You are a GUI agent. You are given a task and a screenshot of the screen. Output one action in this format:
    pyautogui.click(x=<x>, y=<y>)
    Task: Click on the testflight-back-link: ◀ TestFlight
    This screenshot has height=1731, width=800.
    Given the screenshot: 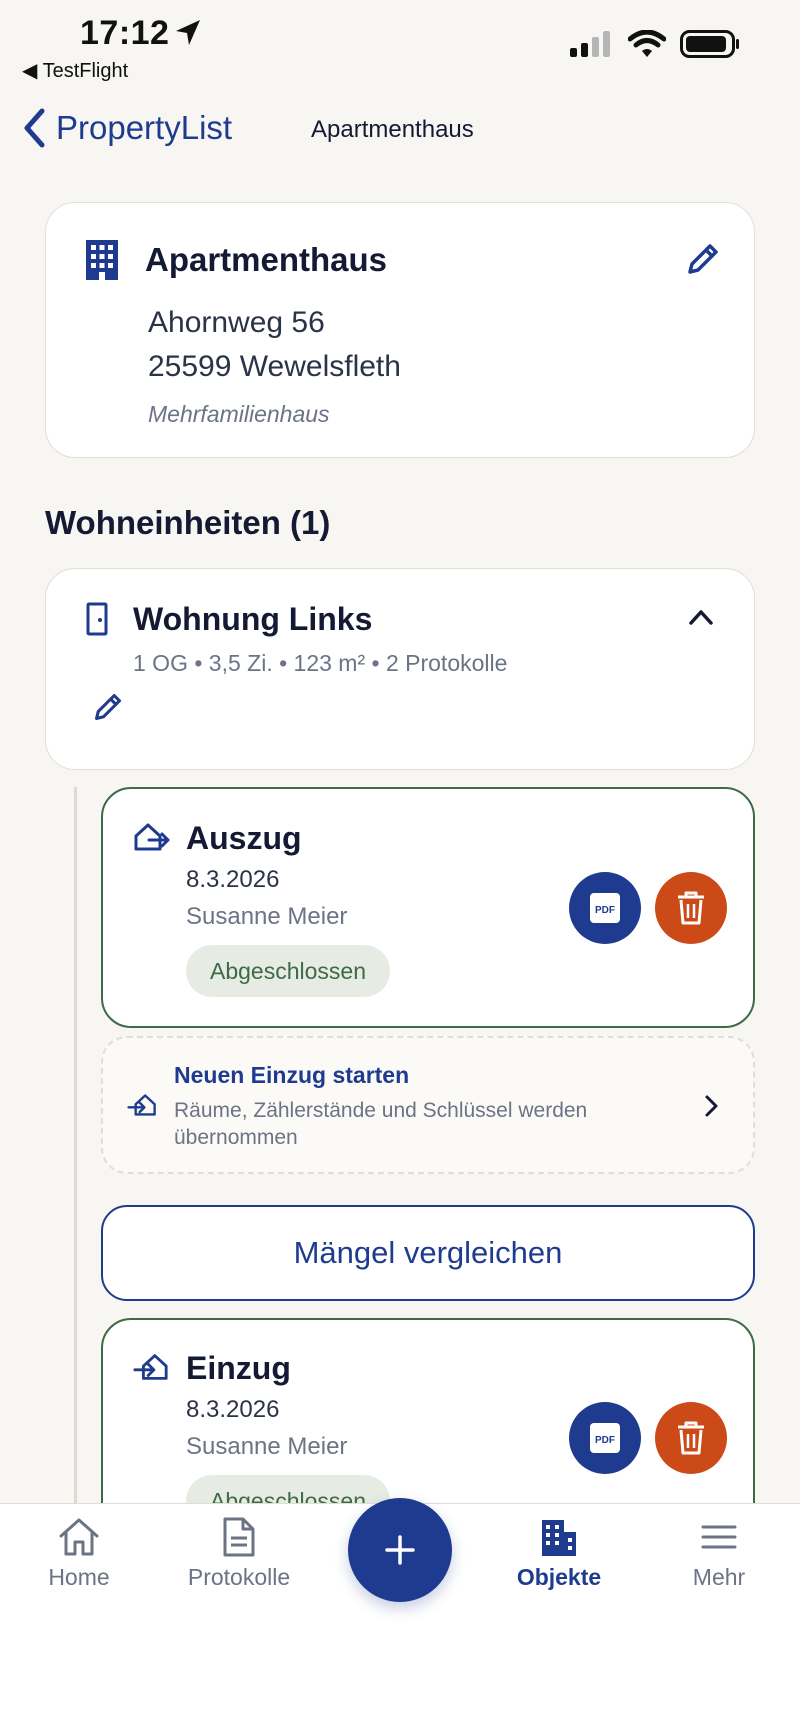 What is the action you would take?
    pyautogui.click(x=75, y=70)
    